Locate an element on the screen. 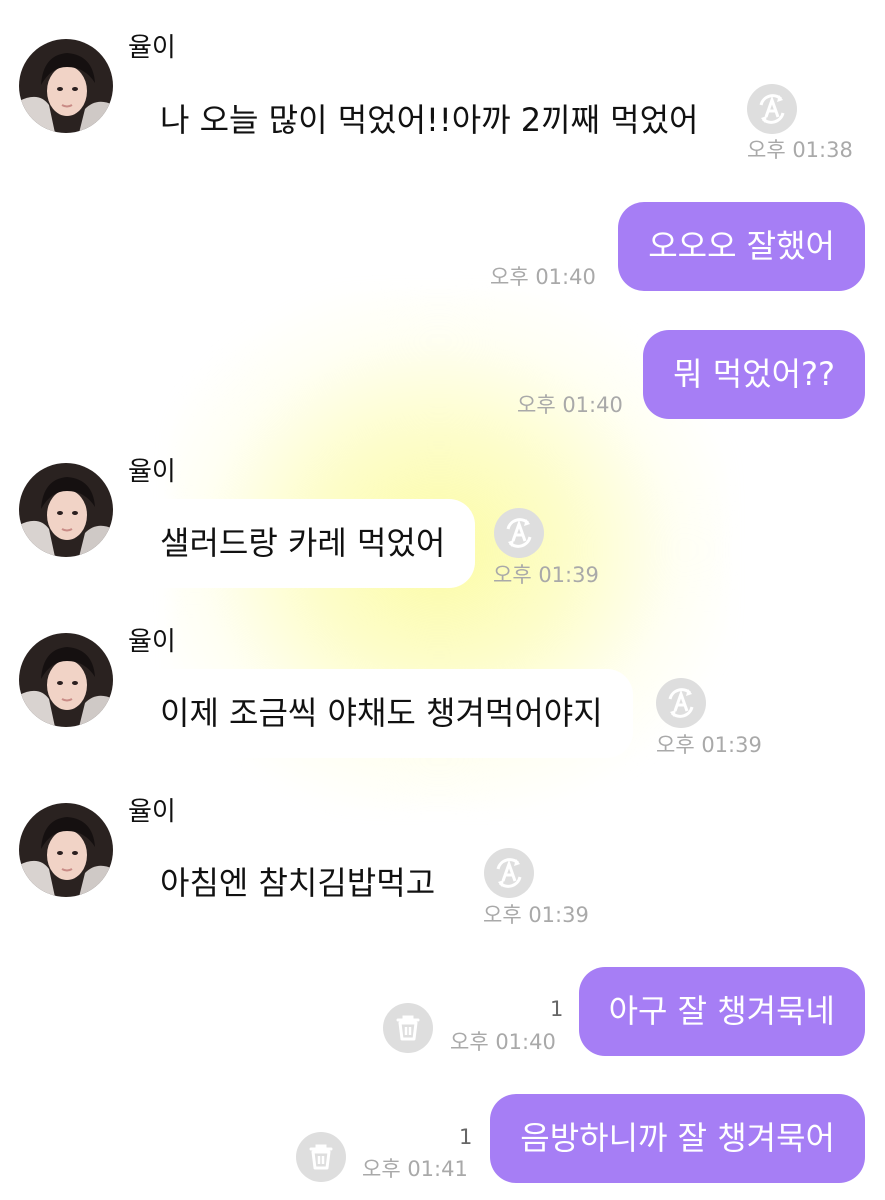 This screenshot has height=1200, width=885. message-bubble: 뭐 먹었어?? is located at coordinates (754, 374).